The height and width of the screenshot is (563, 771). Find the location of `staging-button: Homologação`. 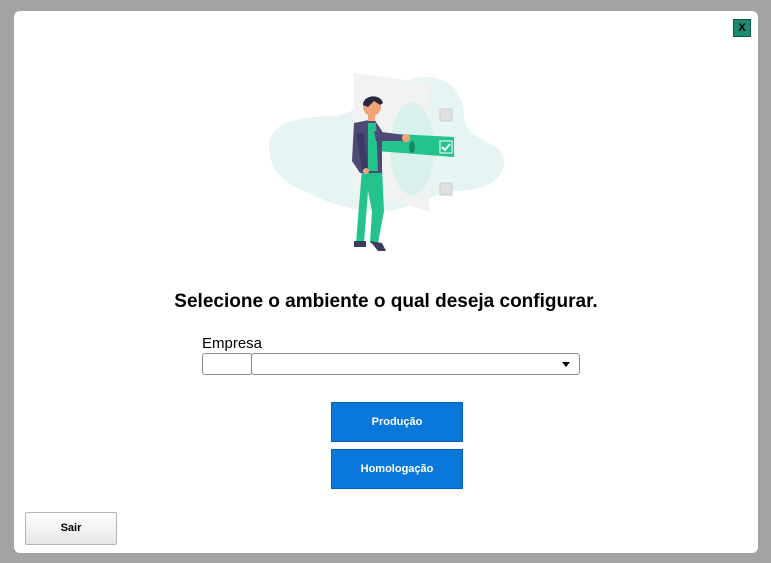

staging-button: Homologação is located at coordinates (397, 469).